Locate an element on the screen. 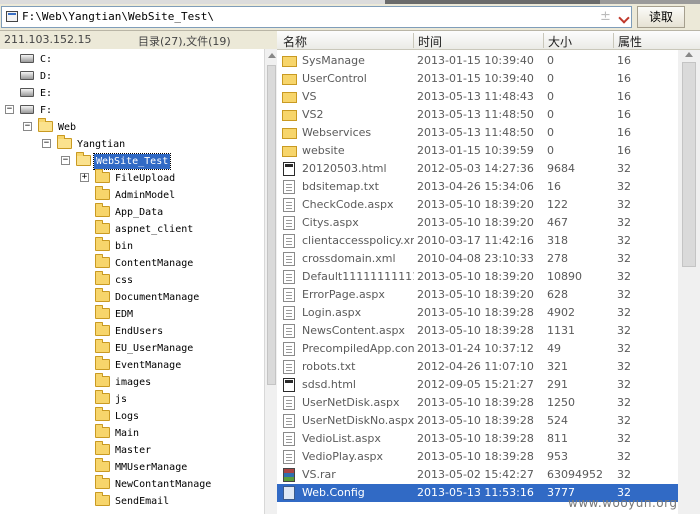 Image resolution: width=700 pixels, height=514 pixels. file-size: 321 is located at coordinates (557, 366).